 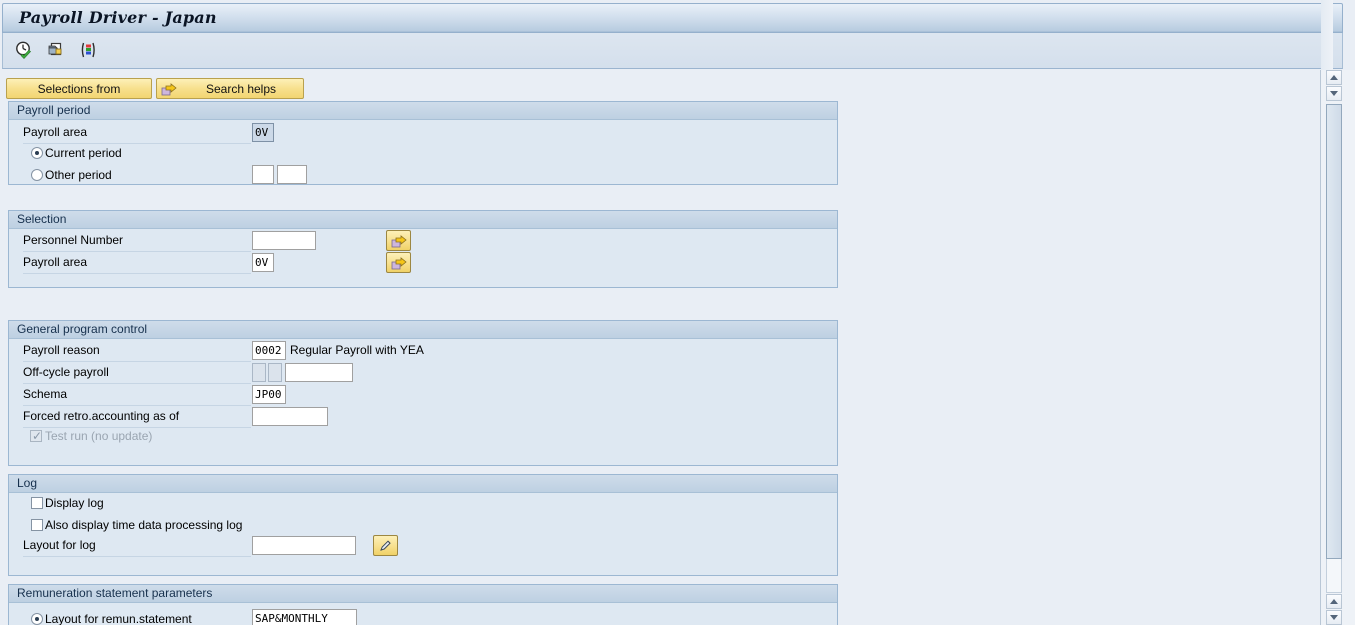 I want to click on color-variant-icon, so click(x=88, y=50).